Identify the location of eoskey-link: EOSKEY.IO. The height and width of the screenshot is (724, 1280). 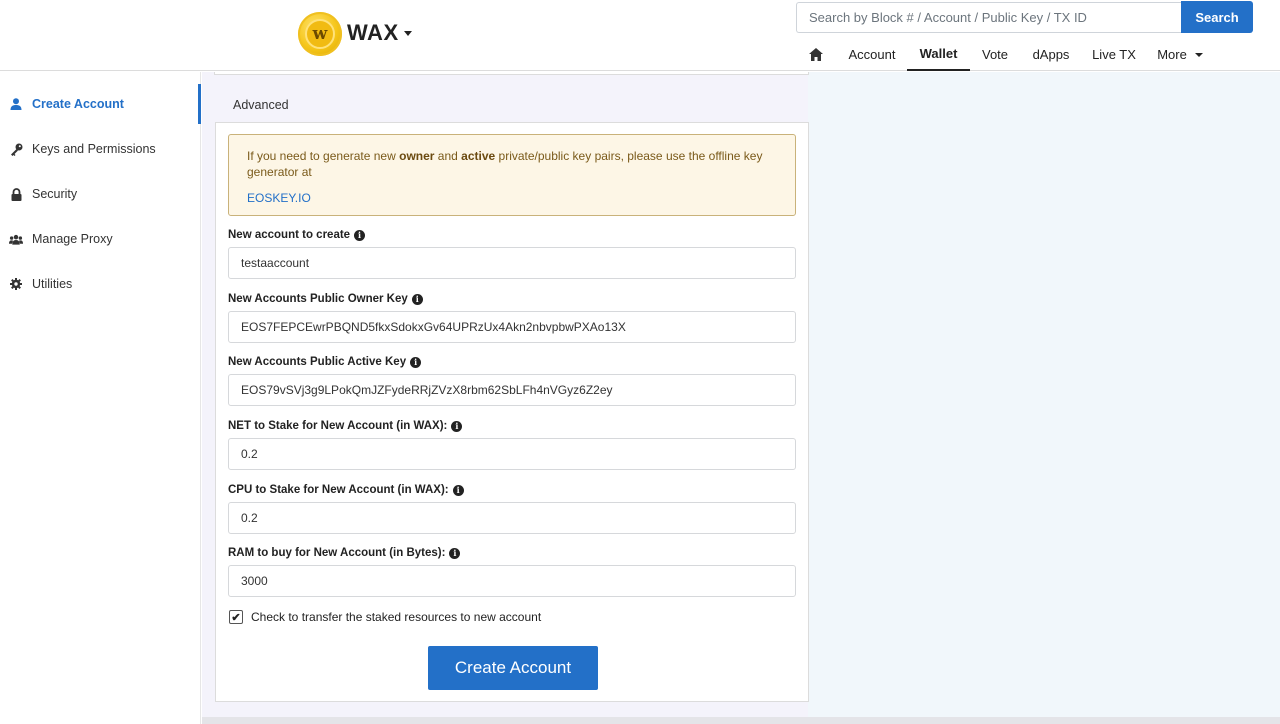
(512, 198).